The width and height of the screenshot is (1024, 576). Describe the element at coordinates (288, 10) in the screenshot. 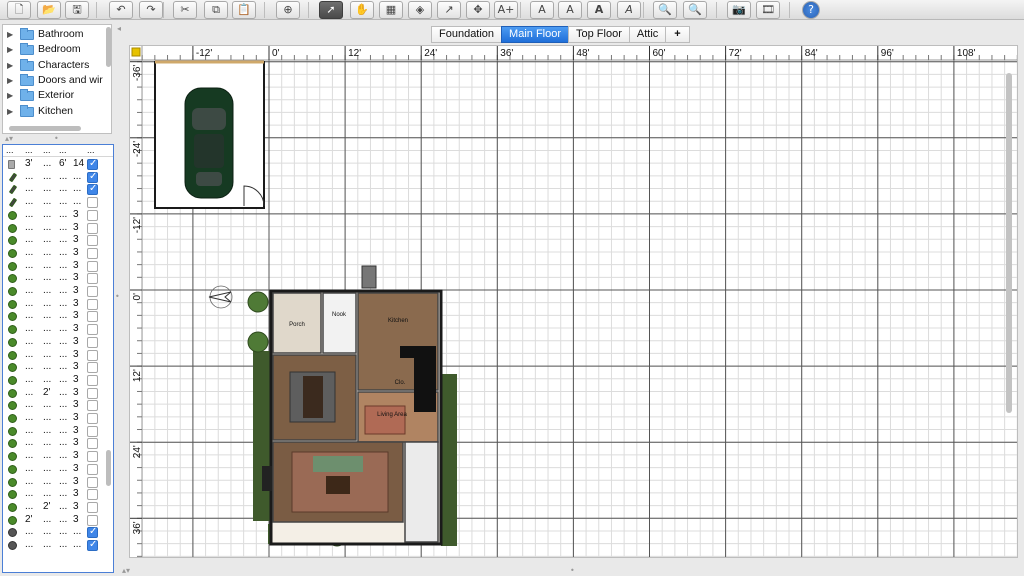

I see `add-furniture-icon: ⊕` at that location.